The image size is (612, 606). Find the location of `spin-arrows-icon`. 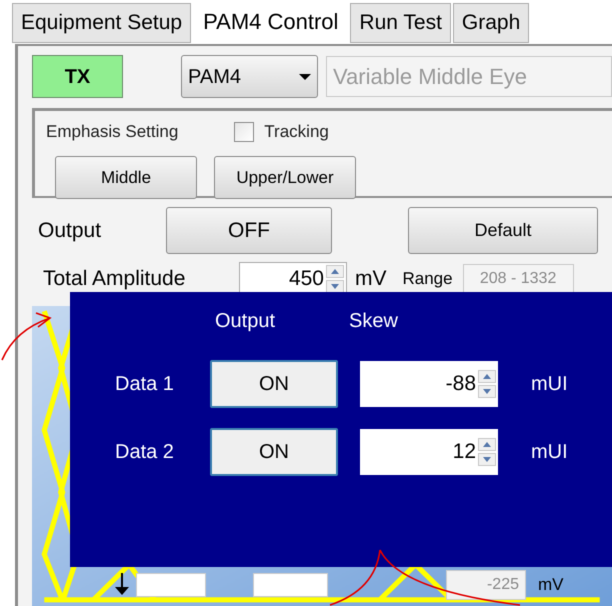

spin-arrows-icon is located at coordinates (335, 279).